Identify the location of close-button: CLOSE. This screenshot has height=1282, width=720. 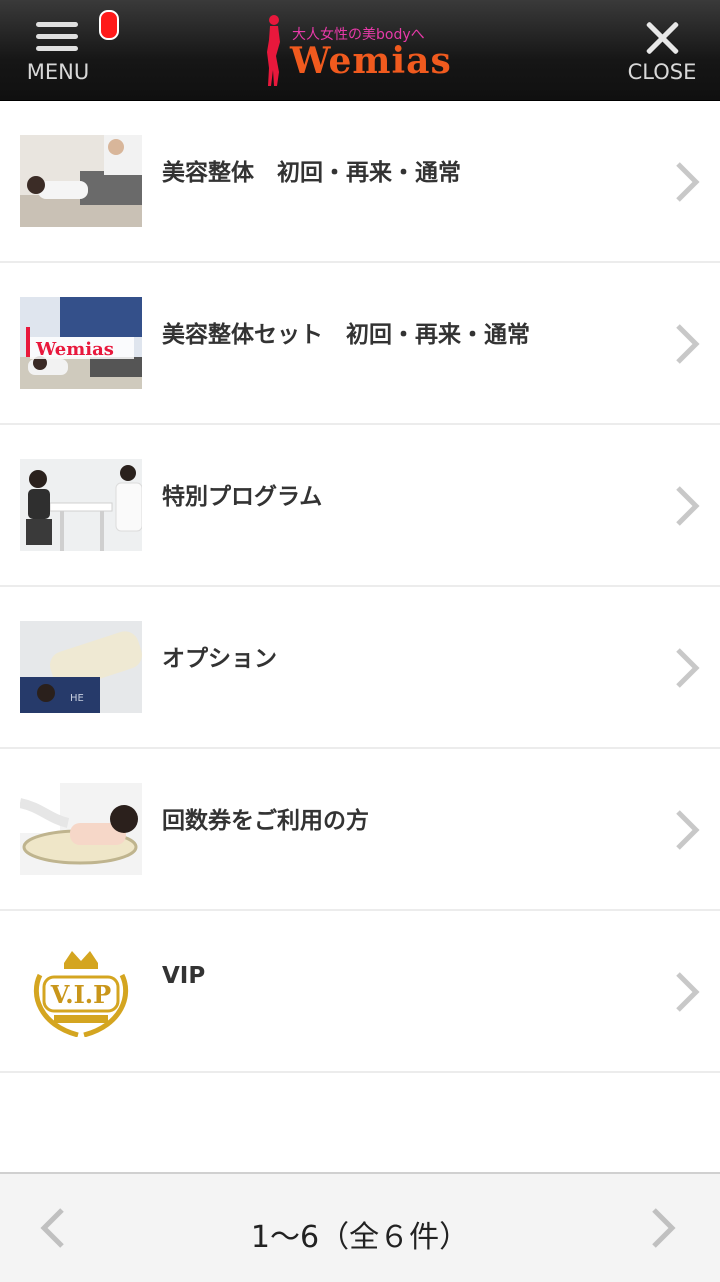
(662, 52).